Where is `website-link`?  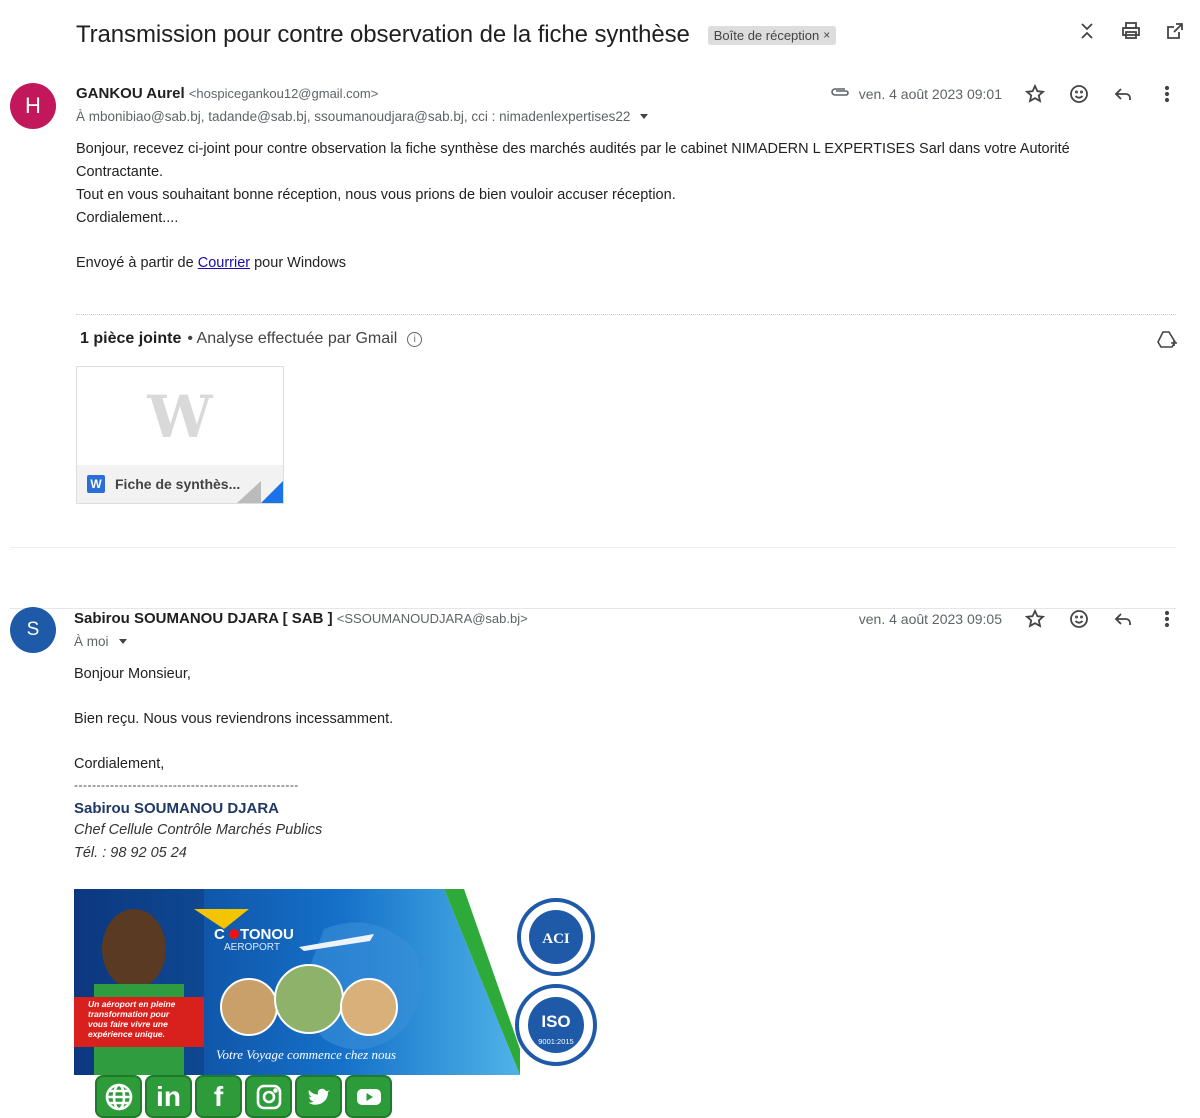
website-link is located at coordinates (118, 1096).